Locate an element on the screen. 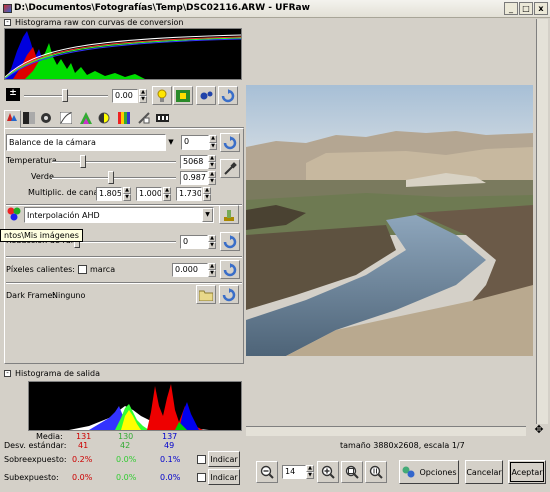 This screenshot has height=492, width=550. raw-histogram-graph is located at coordinates (123, 55).